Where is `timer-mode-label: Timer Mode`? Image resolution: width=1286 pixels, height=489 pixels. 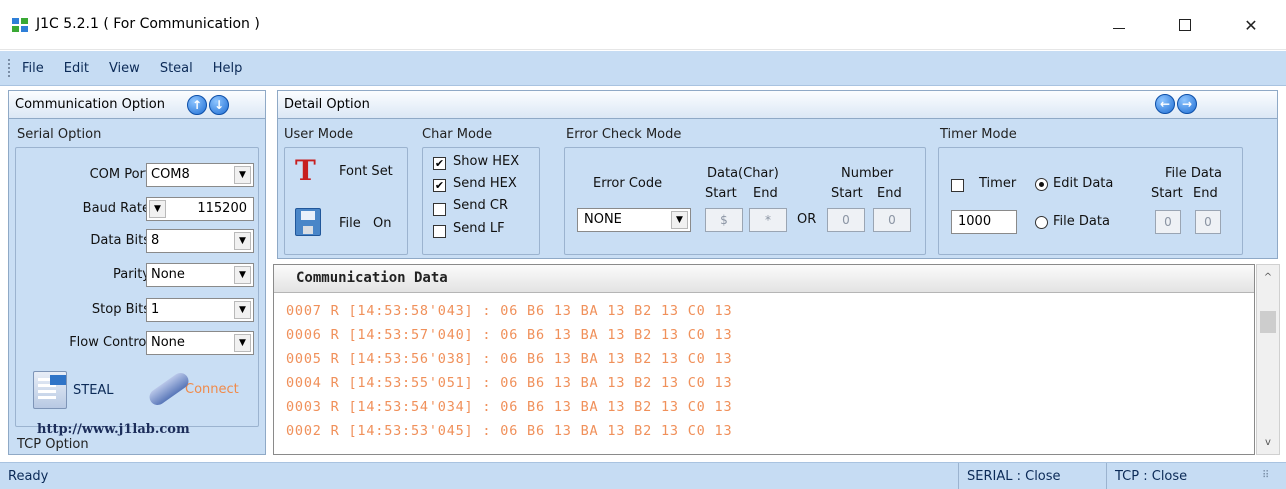
timer-mode-label: Timer Mode is located at coordinates (978, 134).